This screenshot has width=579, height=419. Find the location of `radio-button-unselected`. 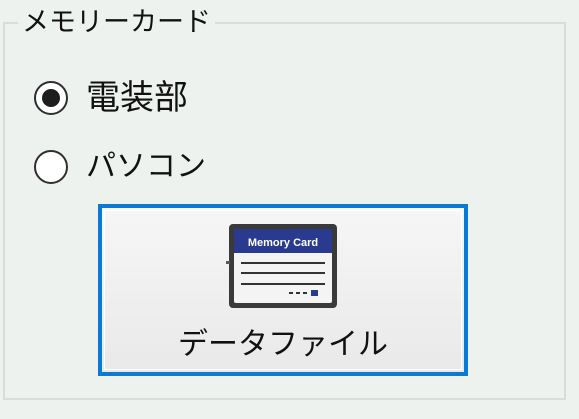

radio-button-unselected is located at coordinates (51, 167).